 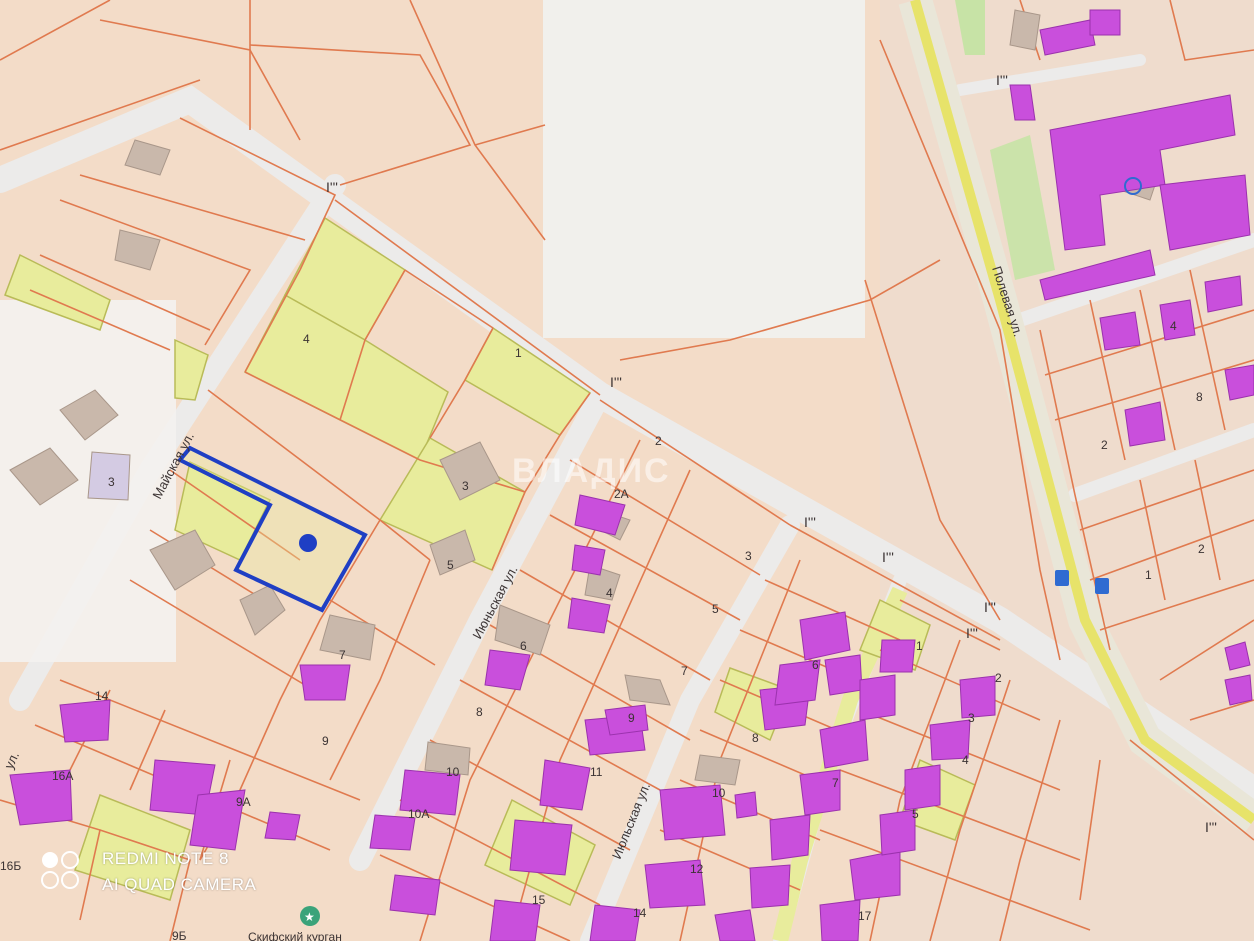 What do you see at coordinates (865, 916) in the screenshot?
I see `plot-number-label: 17` at bounding box center [865, 916].